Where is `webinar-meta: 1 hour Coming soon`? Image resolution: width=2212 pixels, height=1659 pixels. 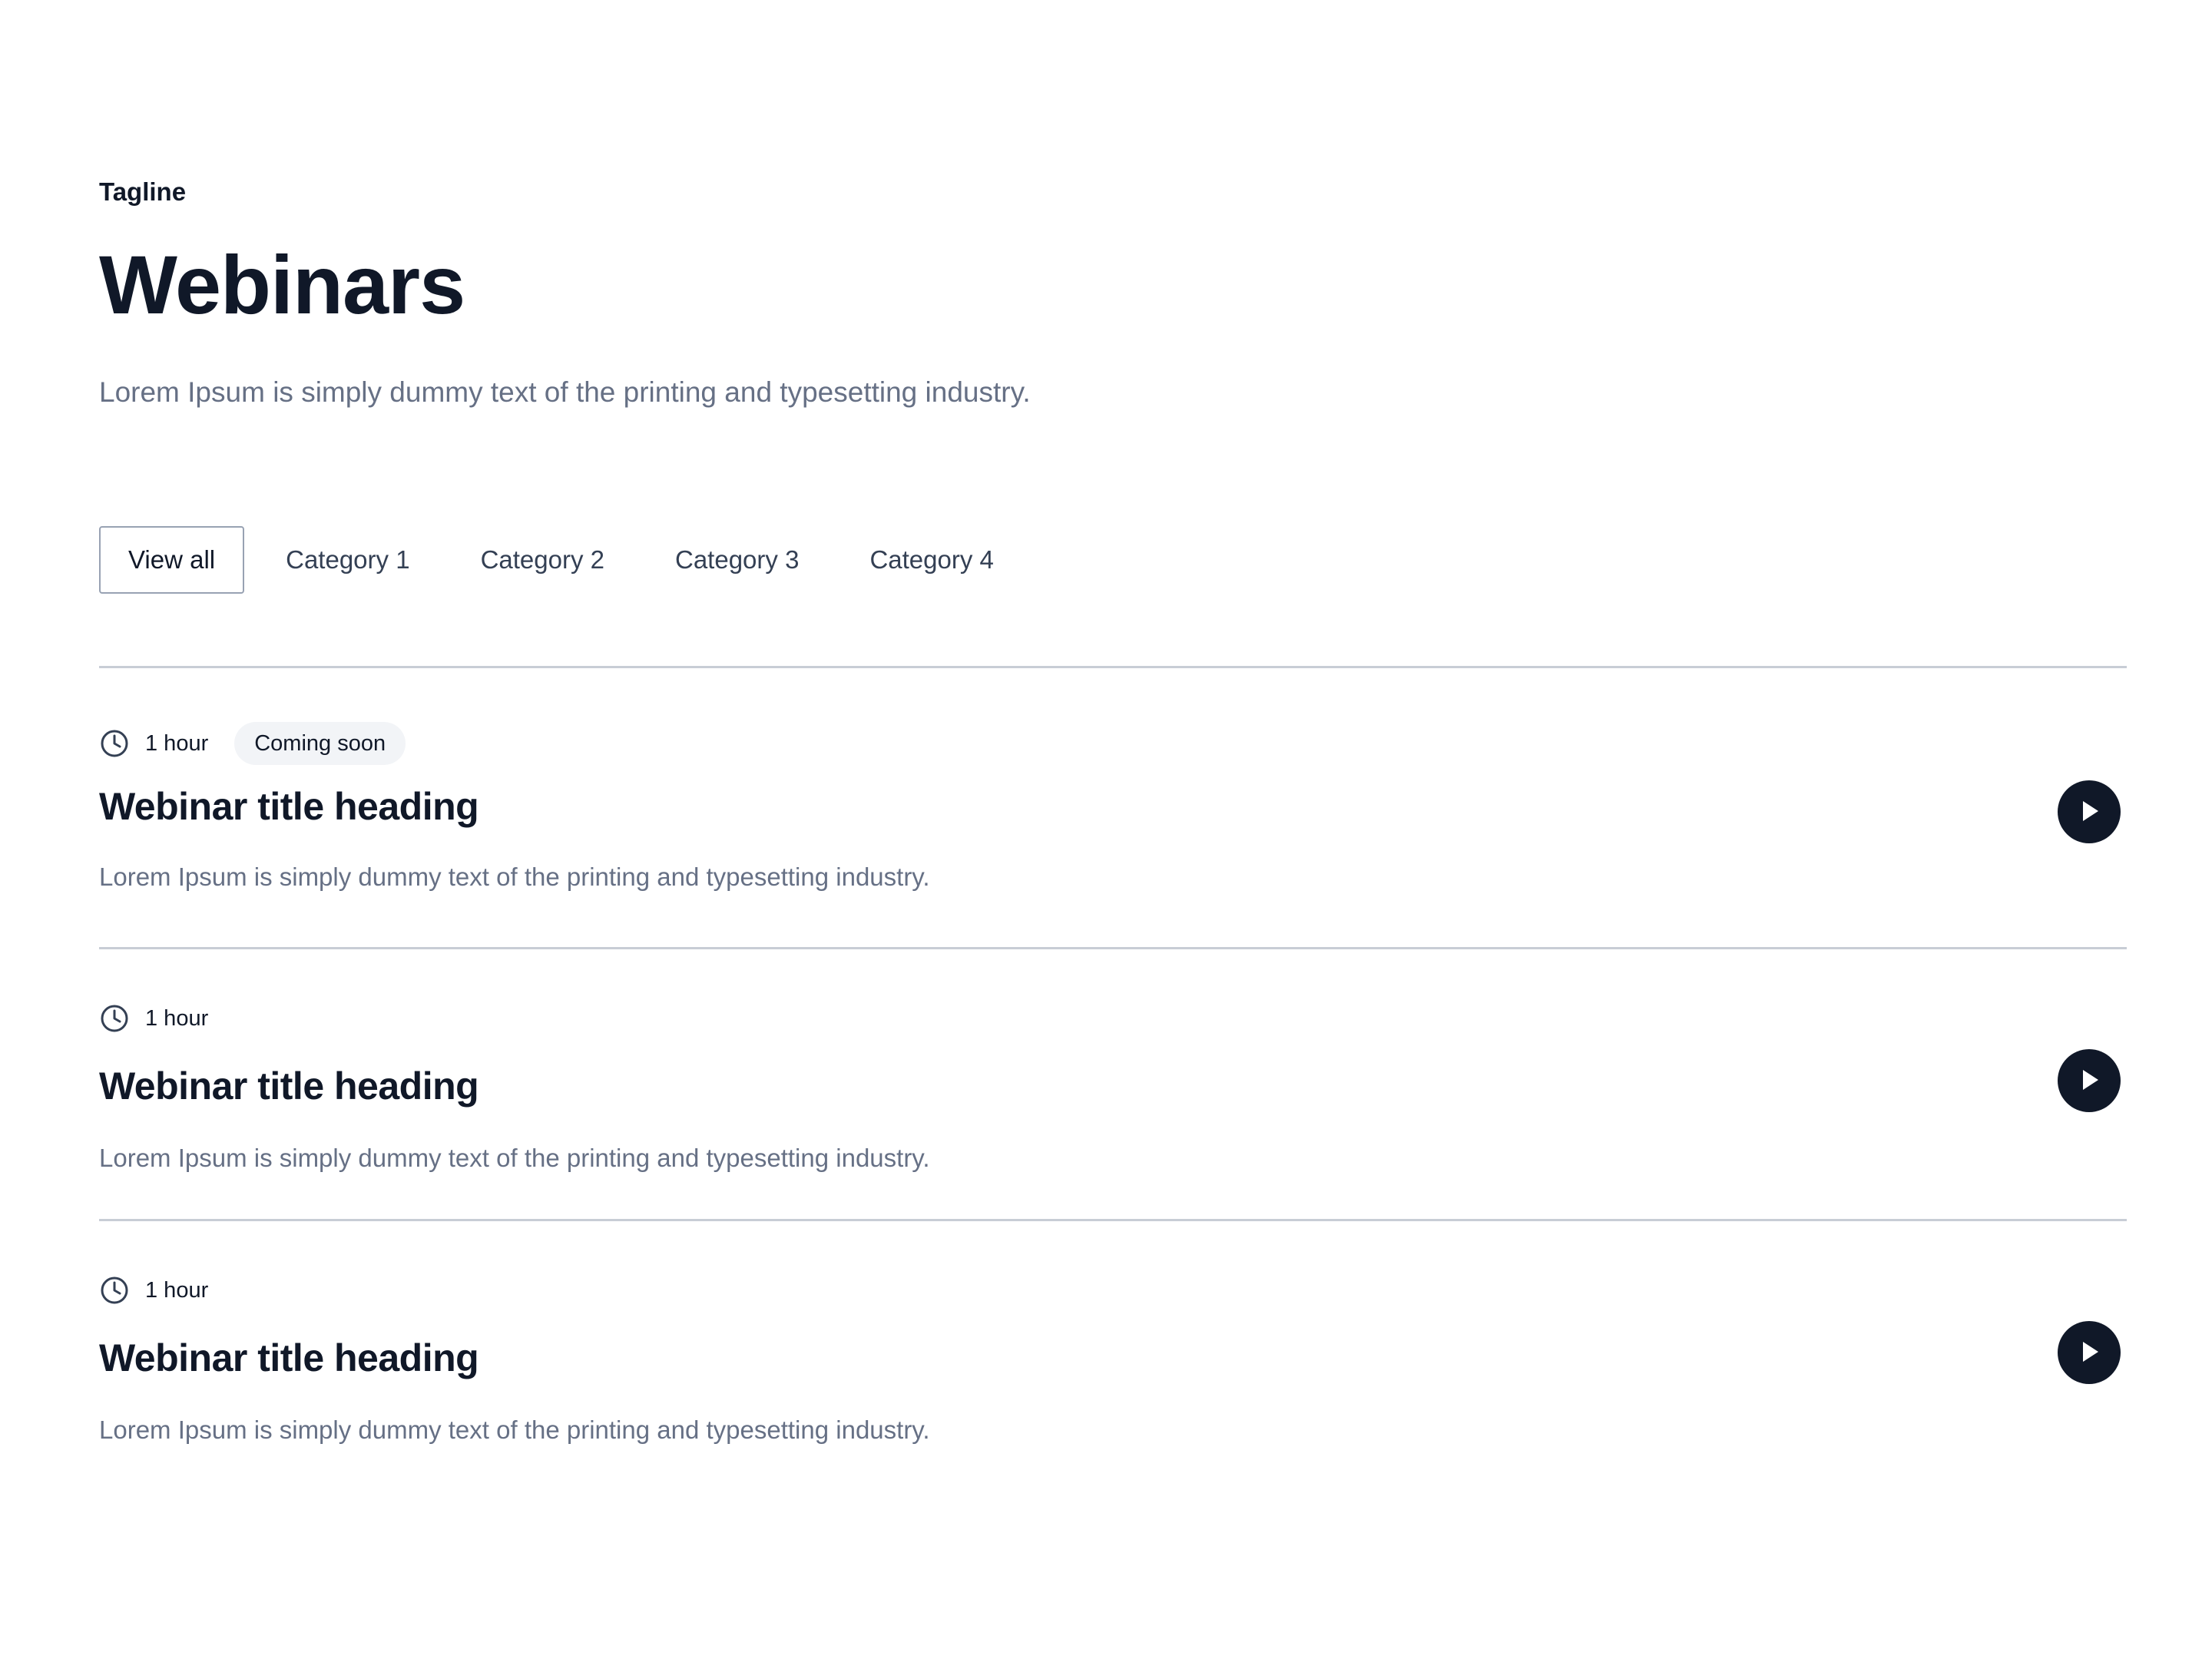 webinar-meta: 1 hour Coming soon is located at coordinates (252, 744).